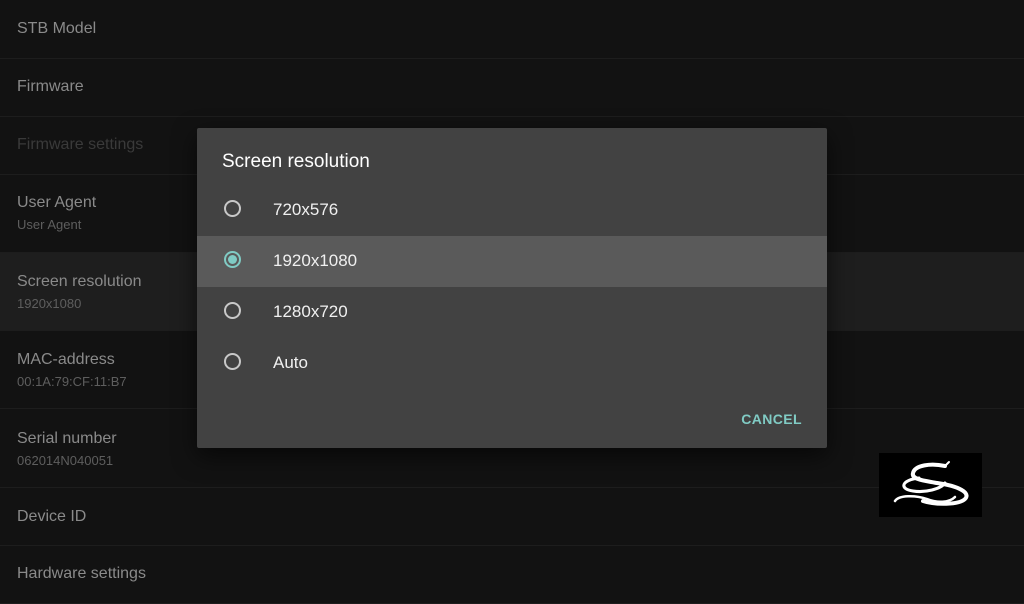  I want to click on option-1920x1080: 1920x1080, so click(512, 261).